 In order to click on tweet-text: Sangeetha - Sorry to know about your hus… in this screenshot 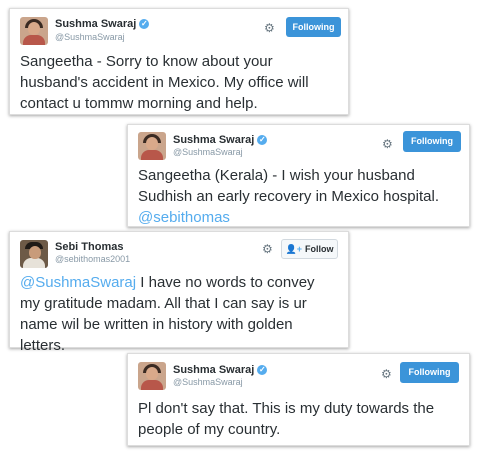, I will do `click(164, 82)`.